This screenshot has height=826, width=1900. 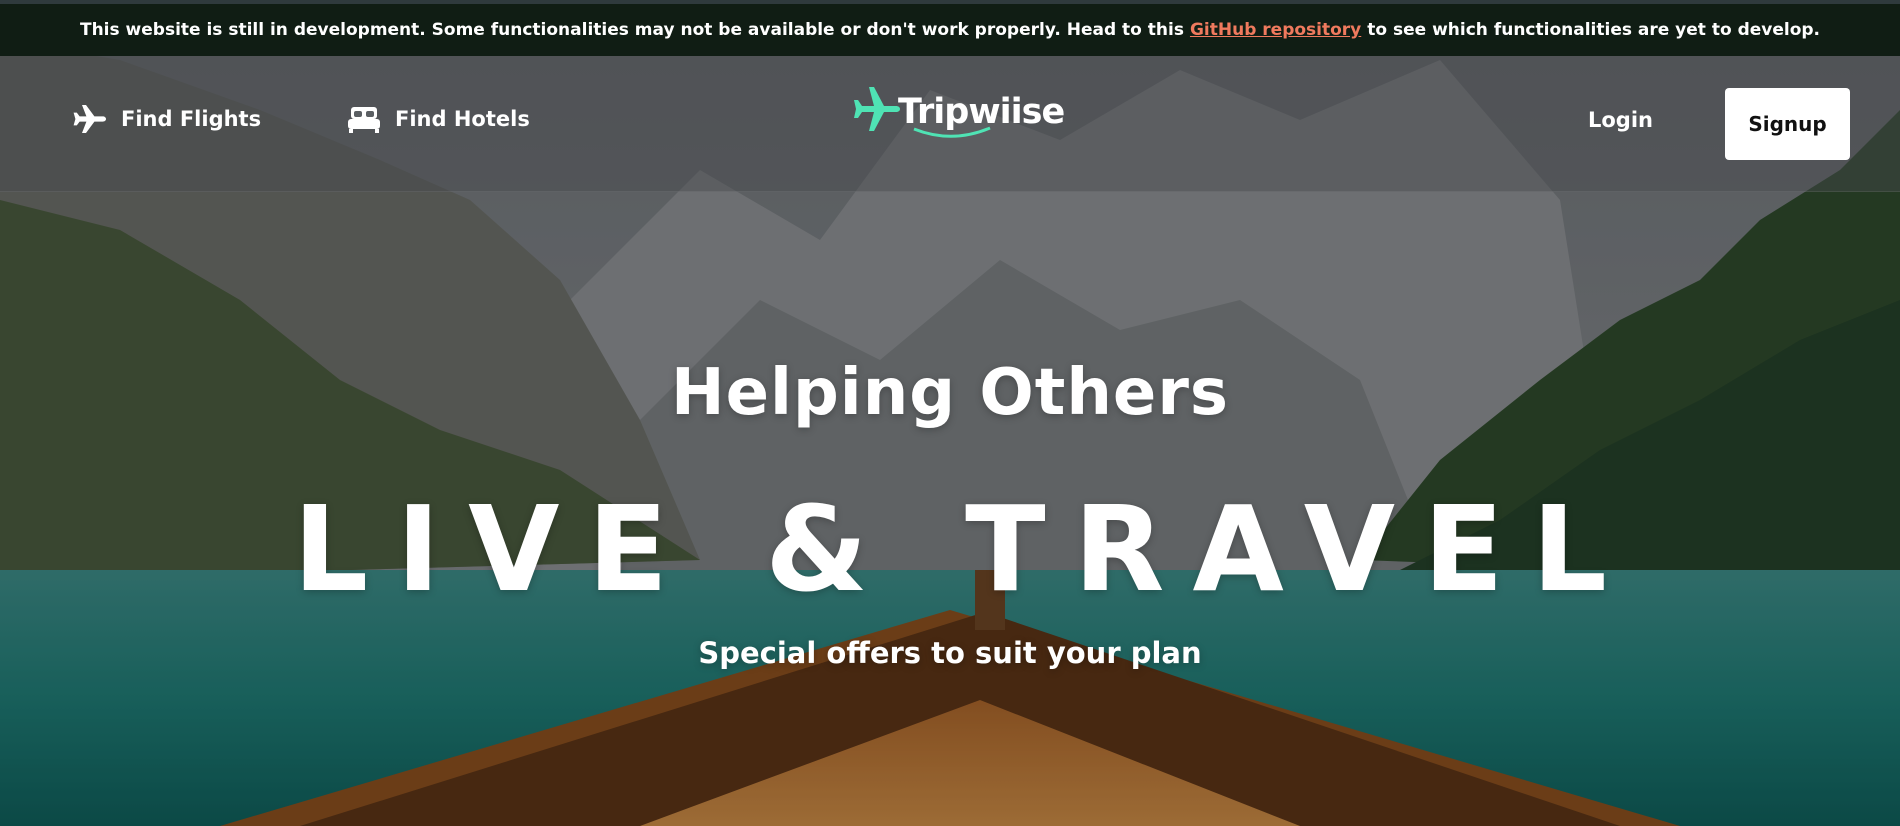 I want to click on hero-title: LIVE & TRAVEL, so click(x=964, y=549).